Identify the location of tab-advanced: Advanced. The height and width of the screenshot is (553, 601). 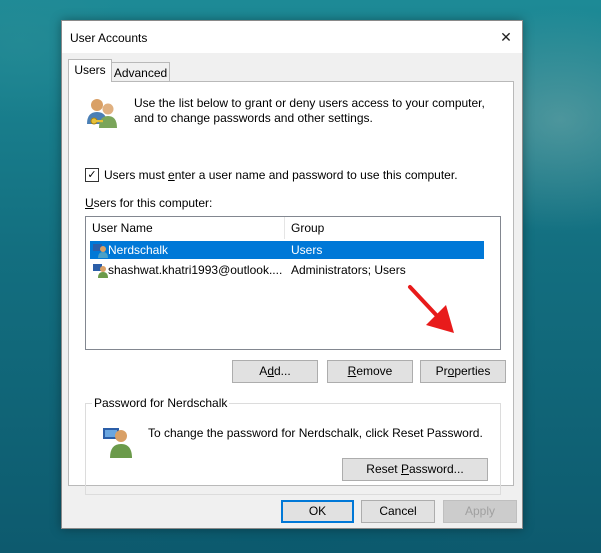
(141, 72).